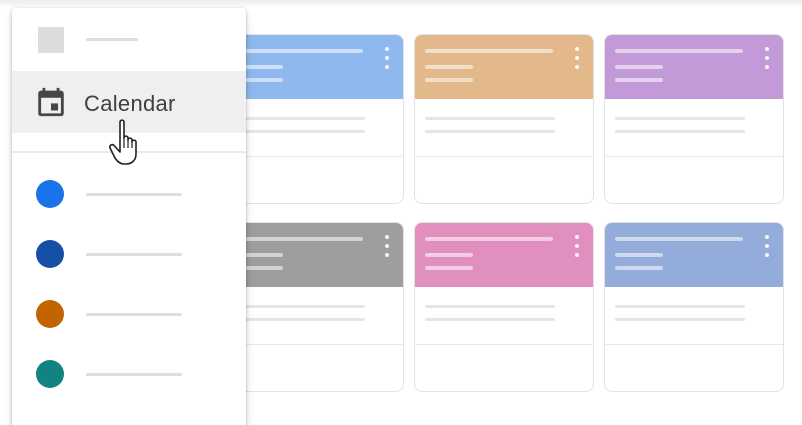 Image resolution: width=802 pixels, height=425 pixels. What do you see at coordinates (401, 4) in the screenshot?
I see `top-shadow` at bounding box center [401, 4].